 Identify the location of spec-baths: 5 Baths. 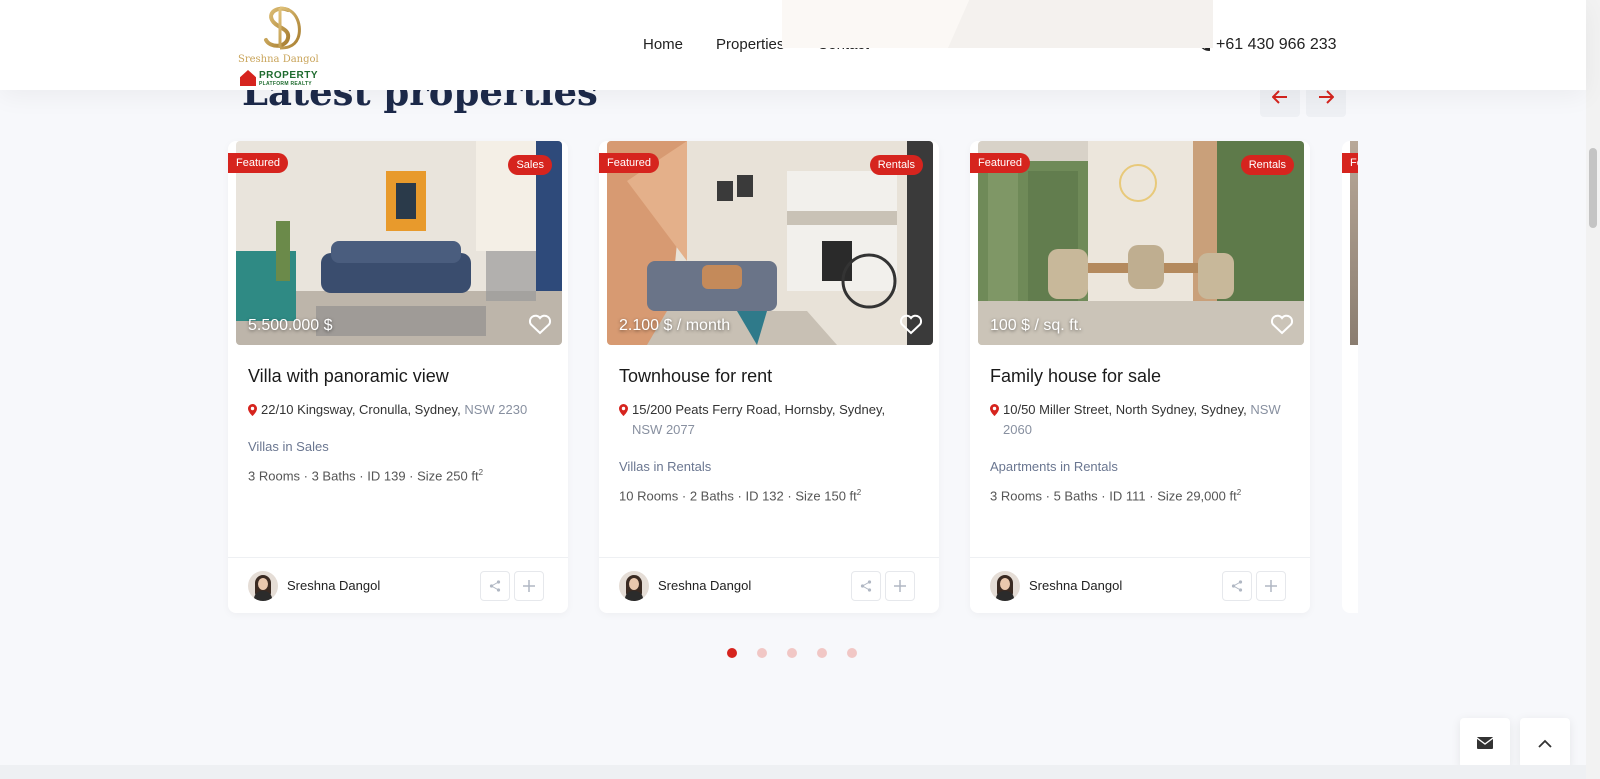
(1075, 496).